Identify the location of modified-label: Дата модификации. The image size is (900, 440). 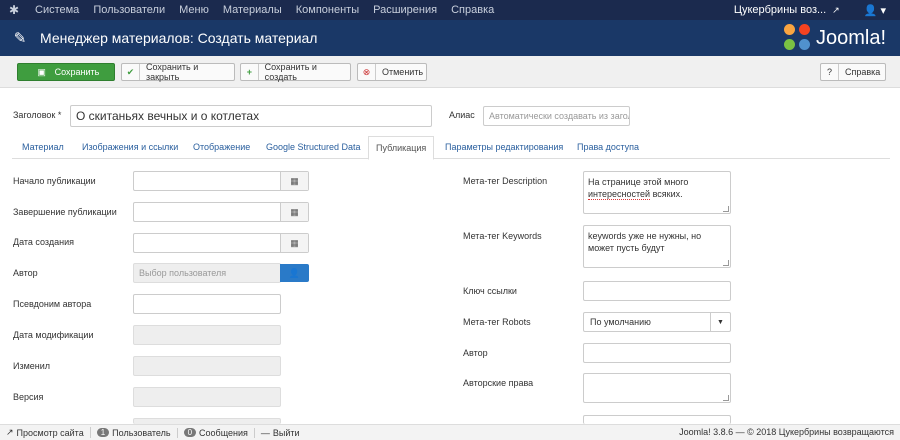
(53, 335).